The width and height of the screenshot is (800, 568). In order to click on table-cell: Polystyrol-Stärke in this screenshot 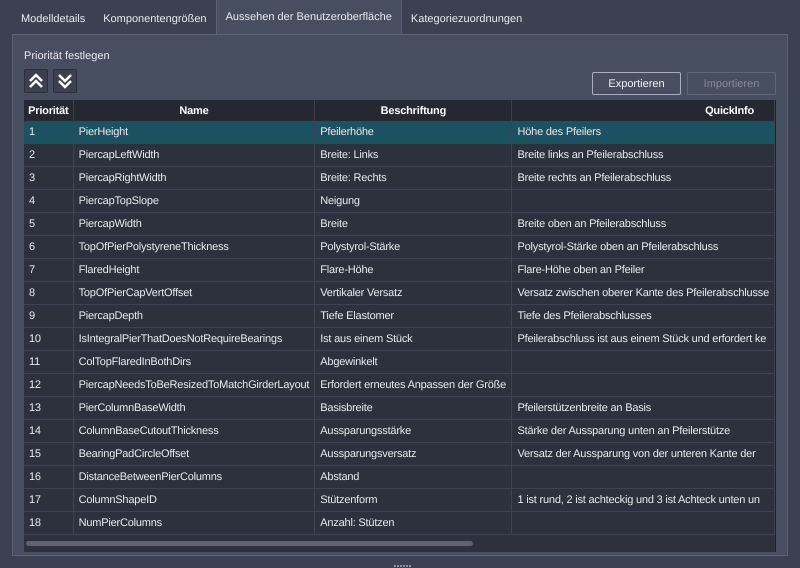, I will do `click(360, 247)`.